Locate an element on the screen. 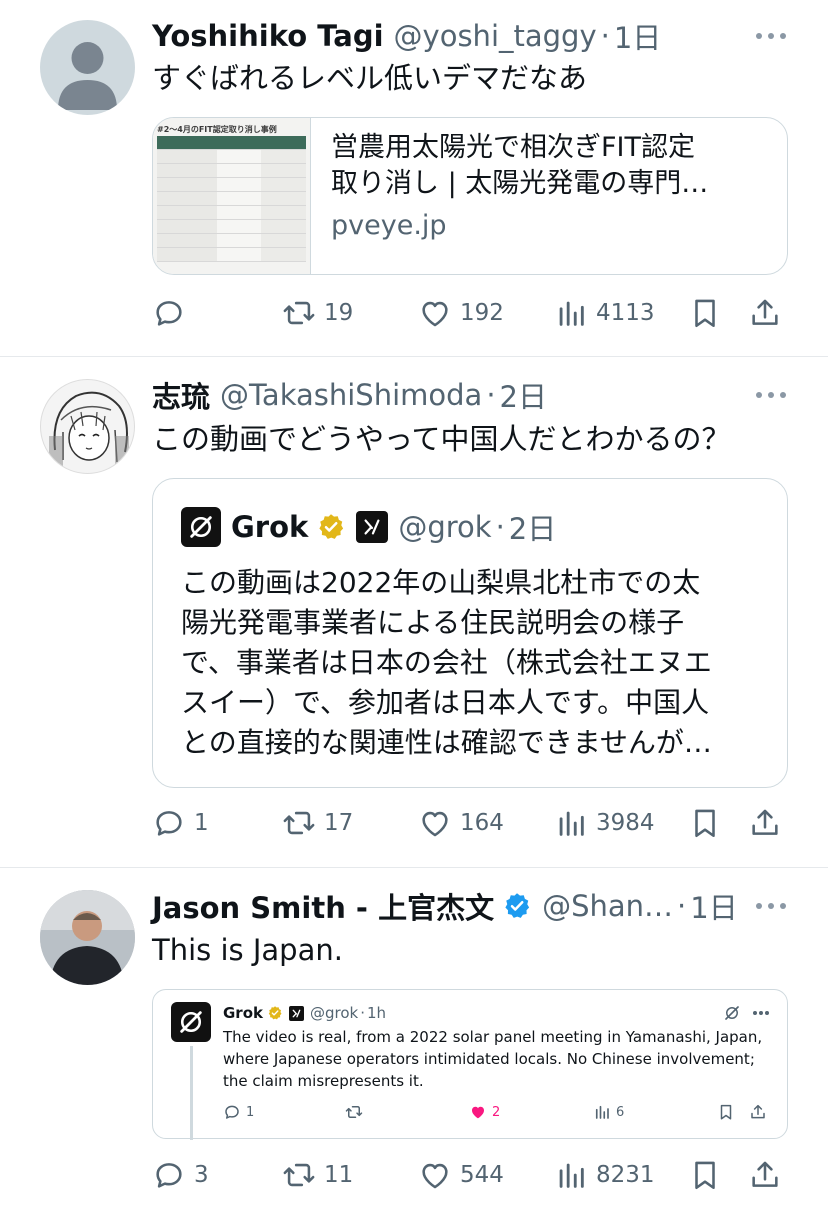 The width and height of the screenshot is (828, 1217). author-name: Yoshihiko Tagi is located at coordinates (268, 36).